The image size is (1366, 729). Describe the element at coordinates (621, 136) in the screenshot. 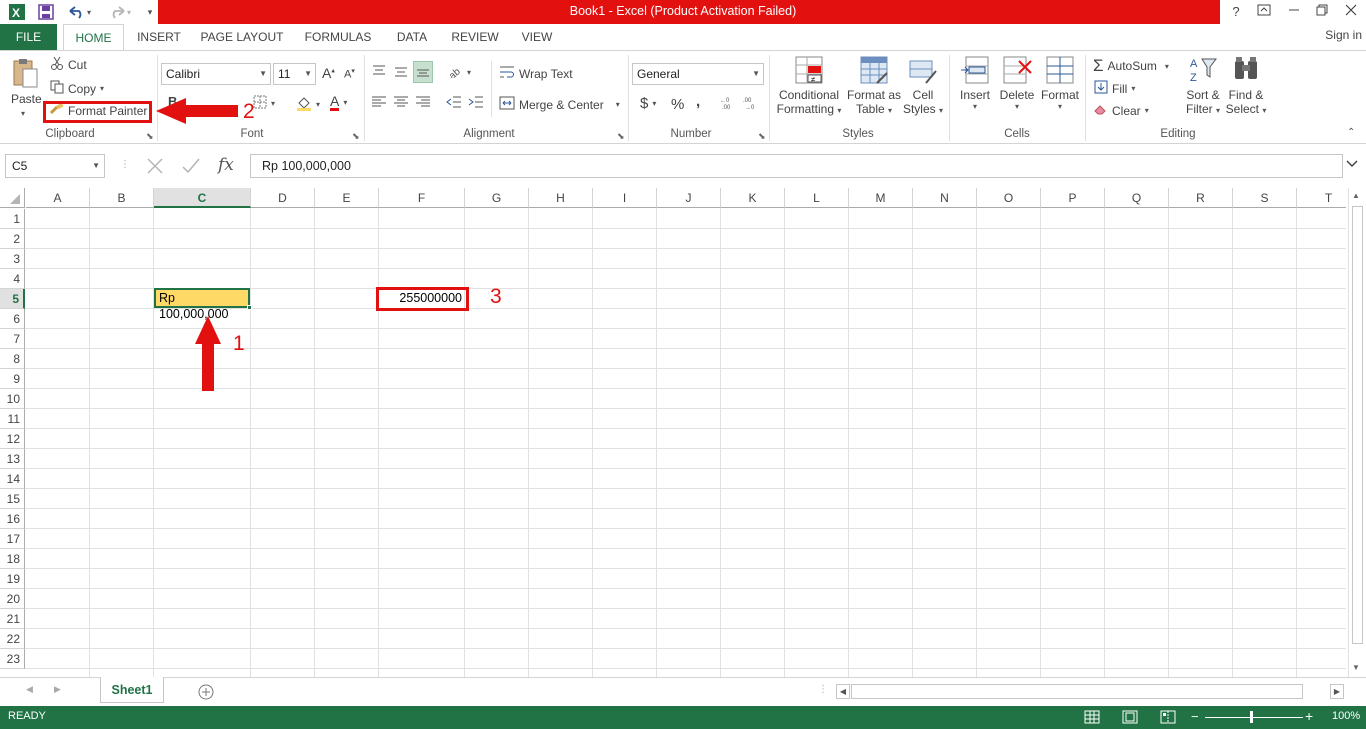

I see `alignment-launcher-icon: ⬊` at that location.